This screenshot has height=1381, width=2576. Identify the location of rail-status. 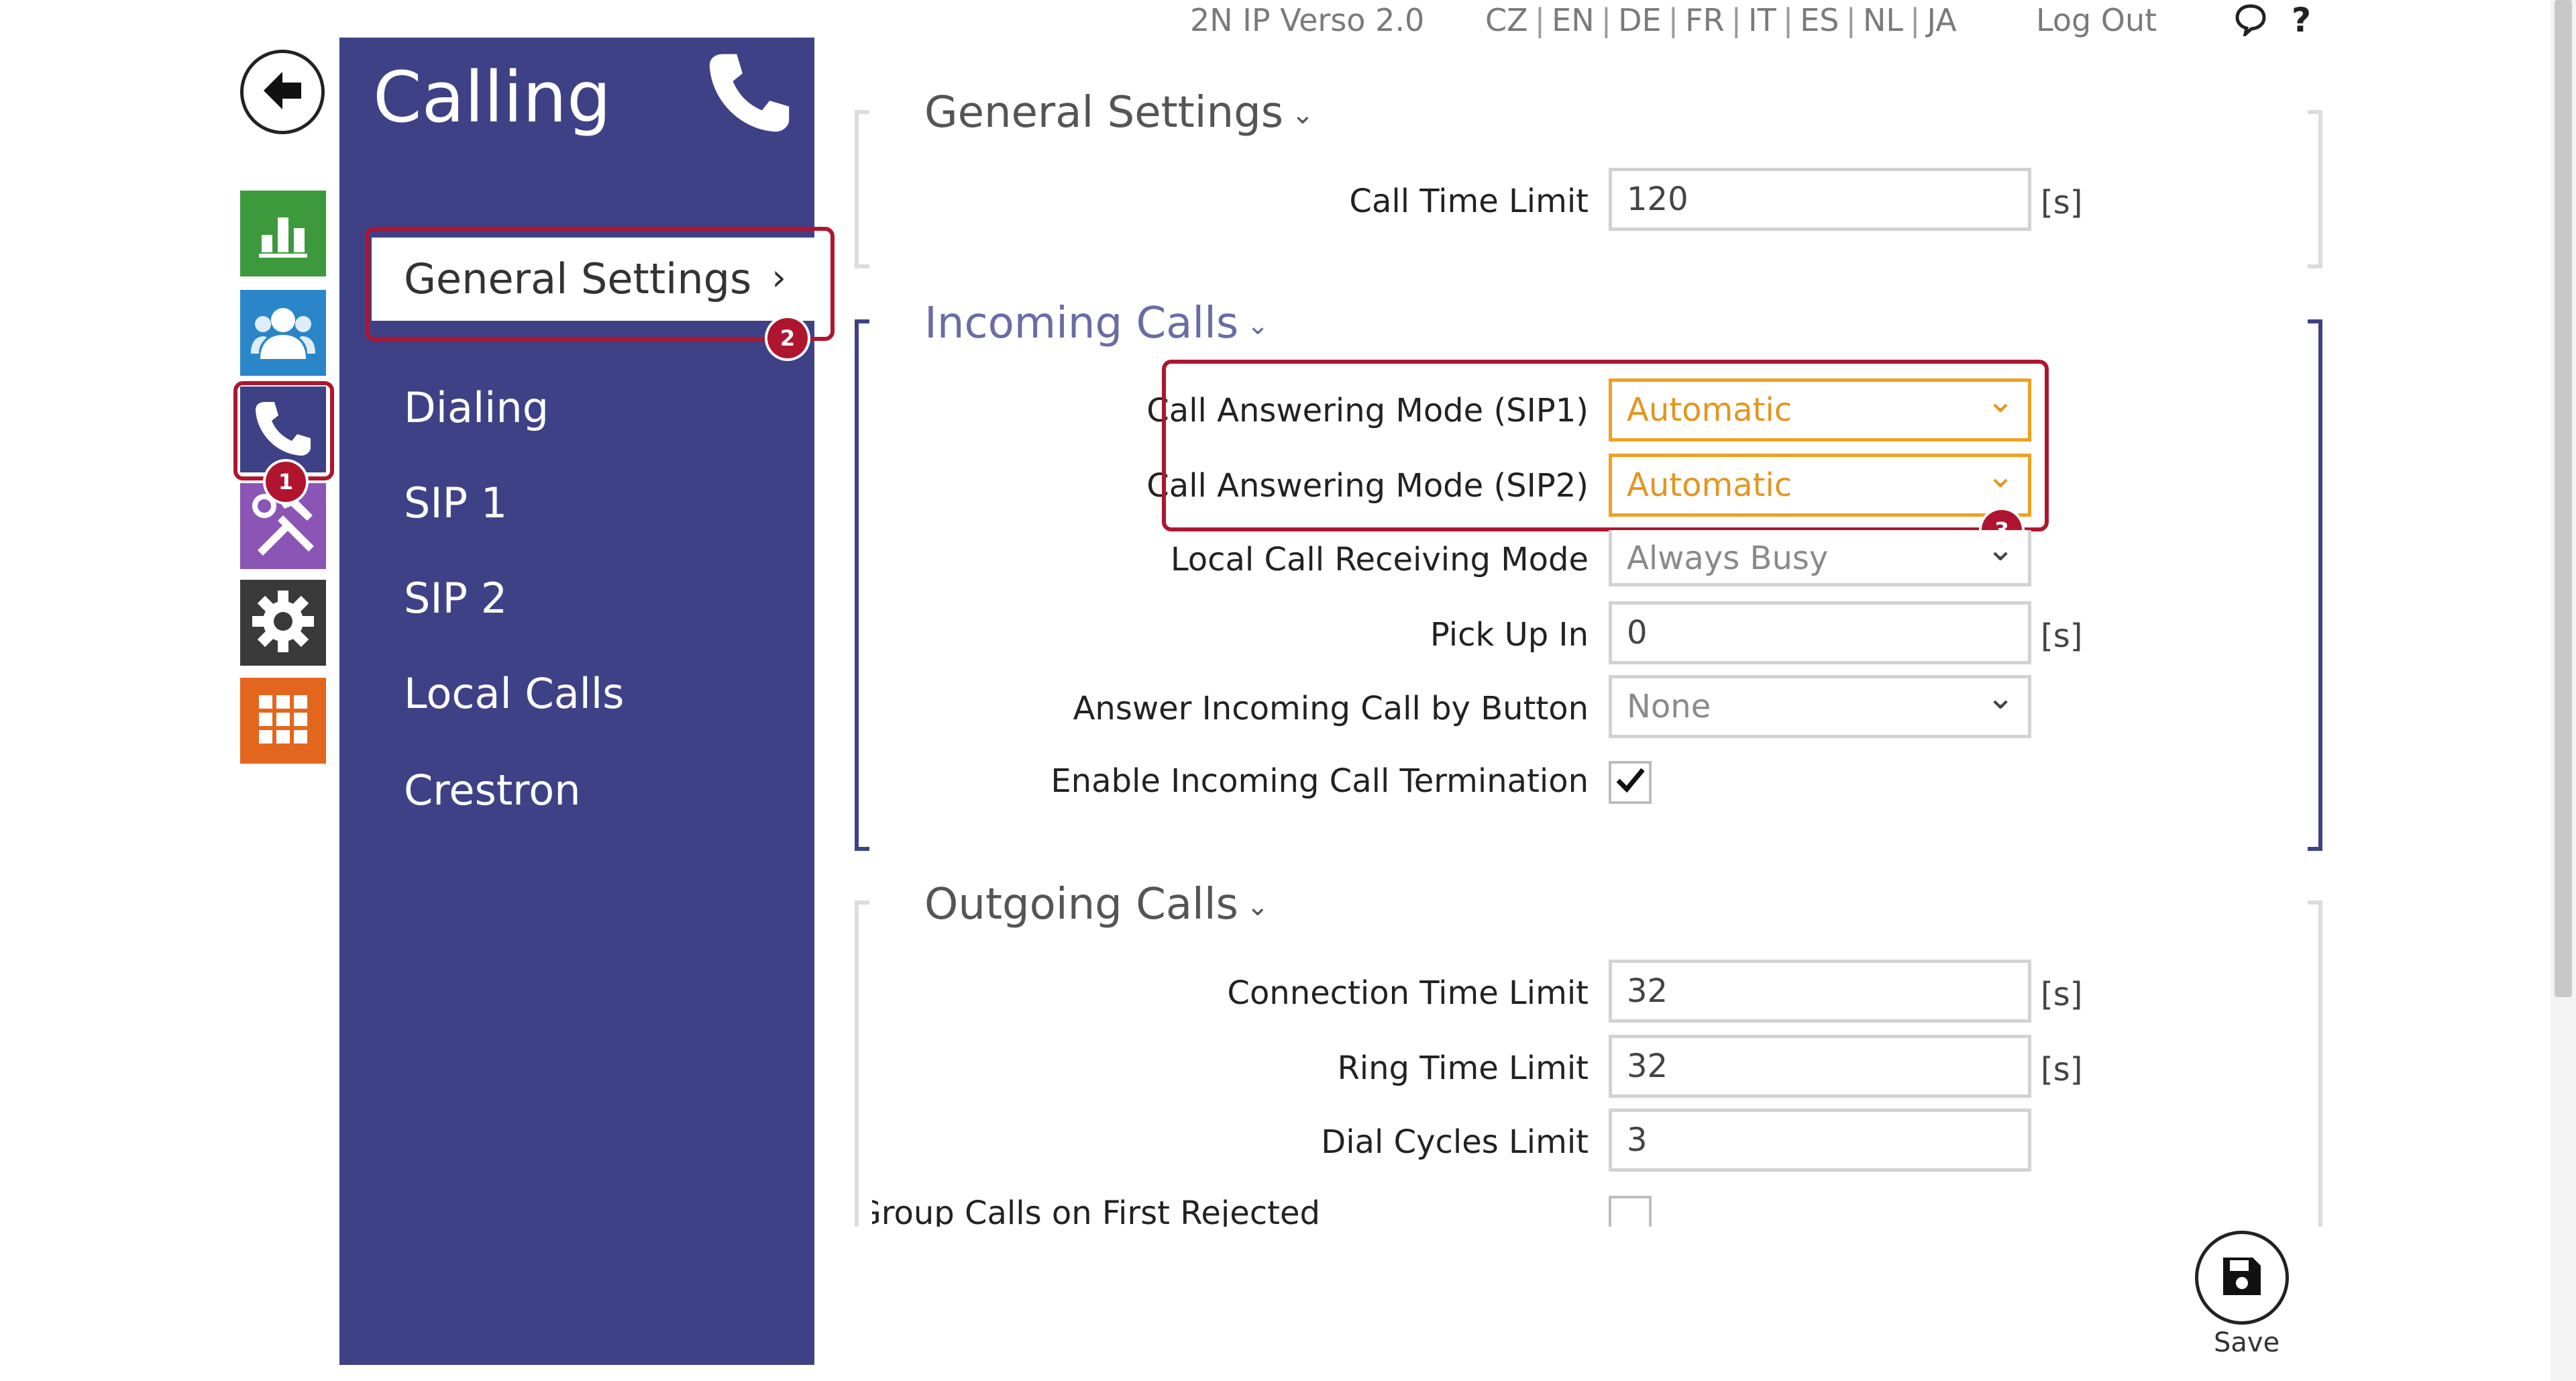
(283, 233).